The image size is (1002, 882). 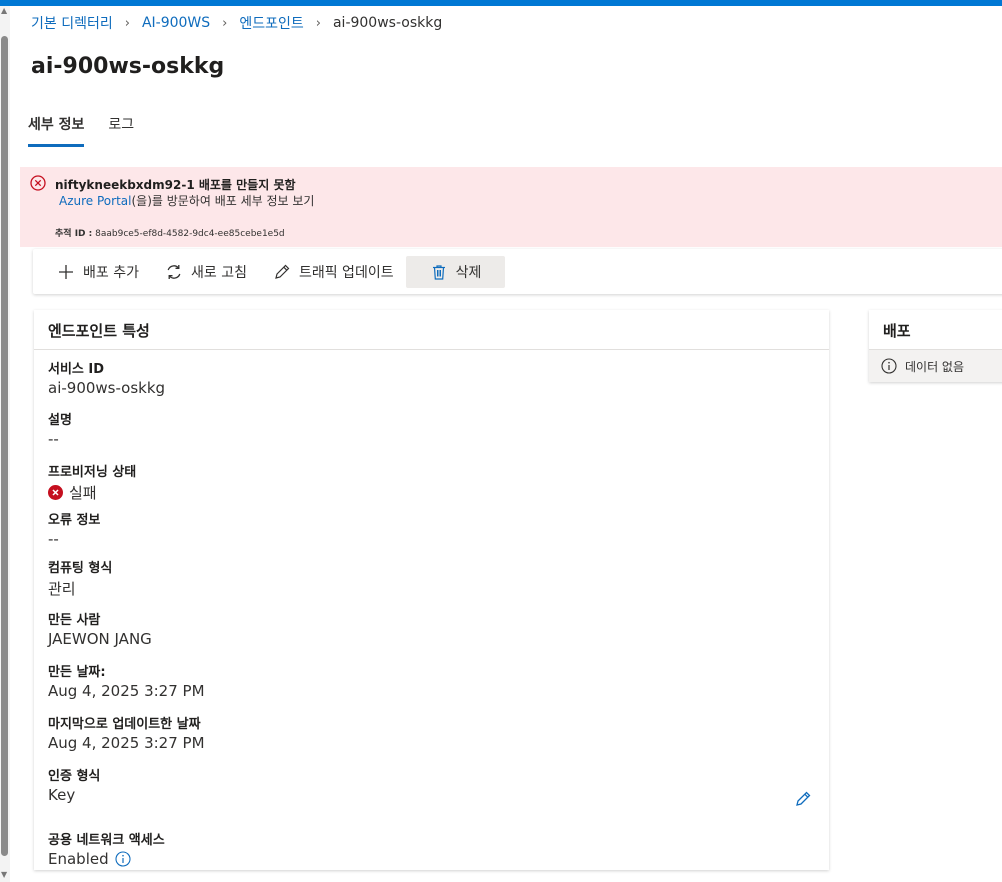 I want to click on property-compute-type: 컴퓨팅 형식 관리, so click(x=80, y=578).